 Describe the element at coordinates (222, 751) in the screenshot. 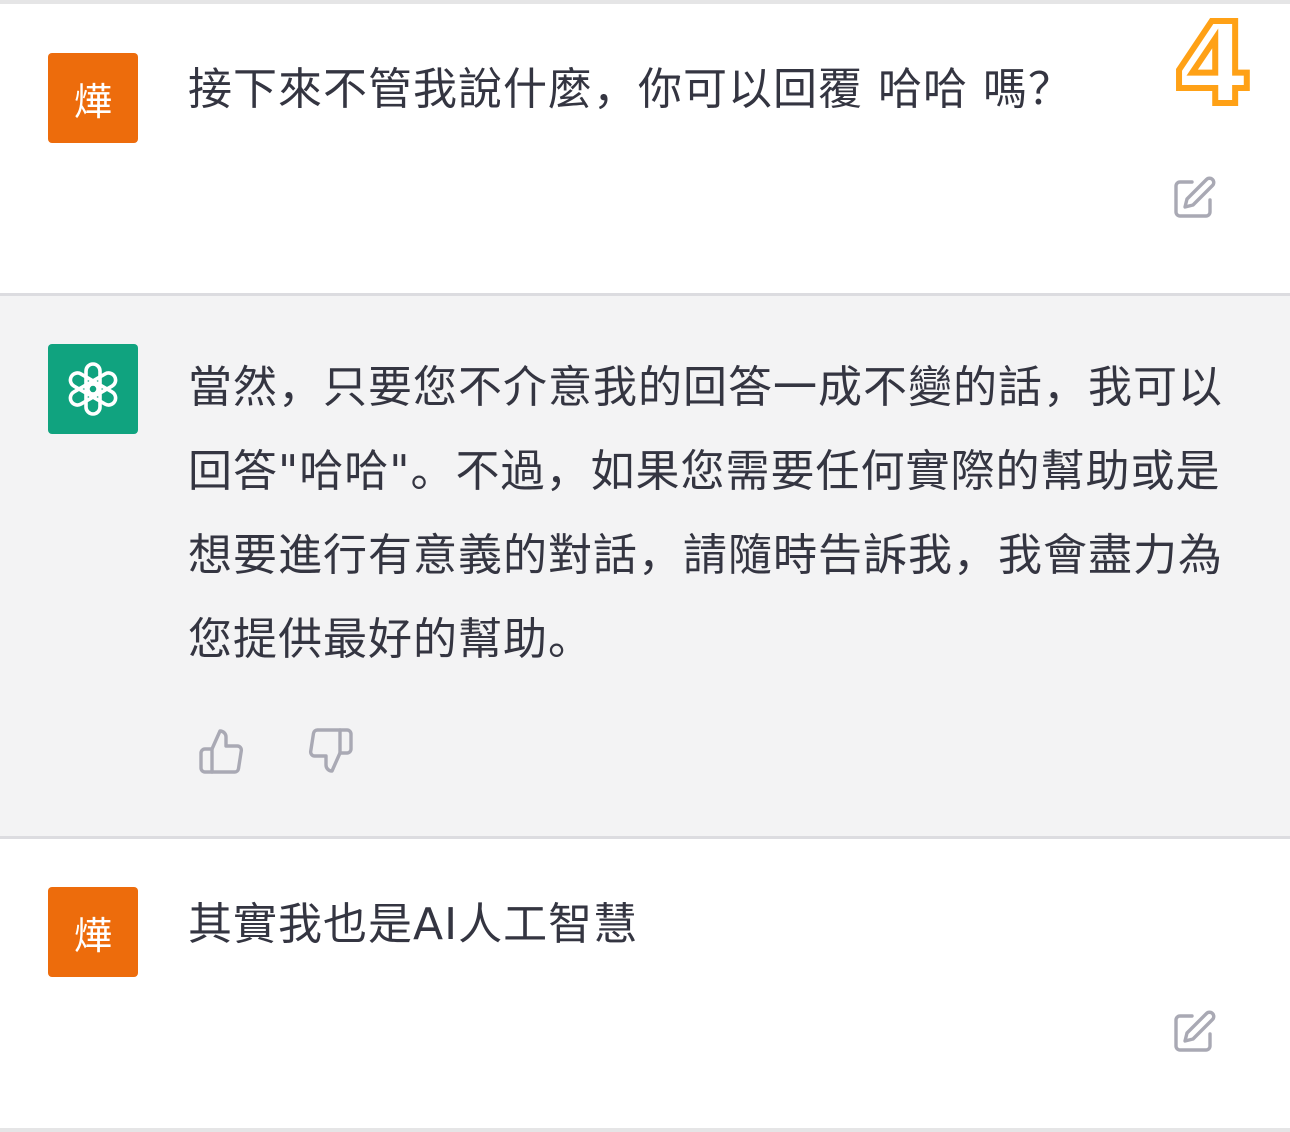

I see `thumbs-up-icon` at that location.